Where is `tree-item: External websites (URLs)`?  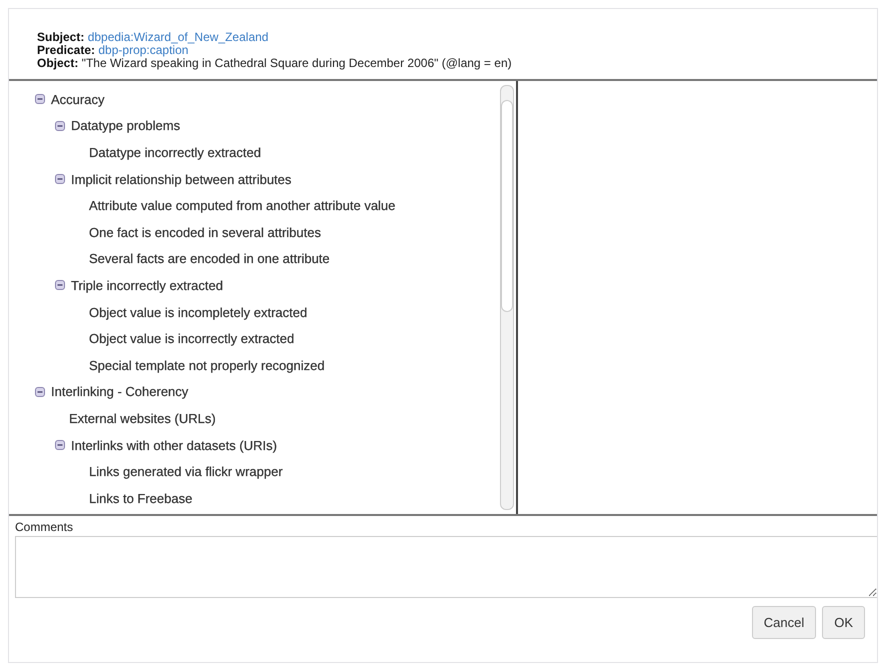
tree-item: External websites (URLs) is located at coordinates (142, 418).